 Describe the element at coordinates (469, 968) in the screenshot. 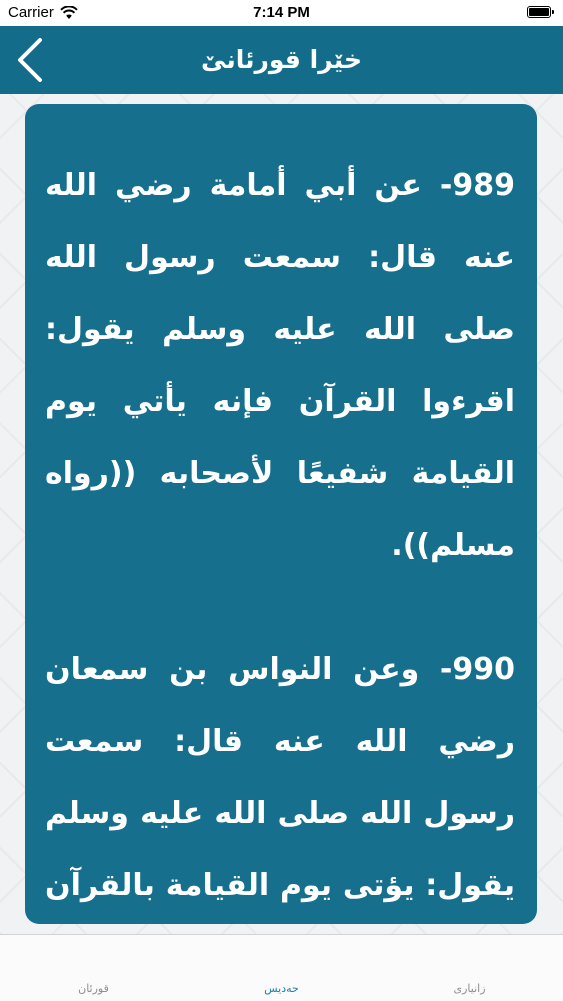

I see `tab-information: زانیاری` at that location.